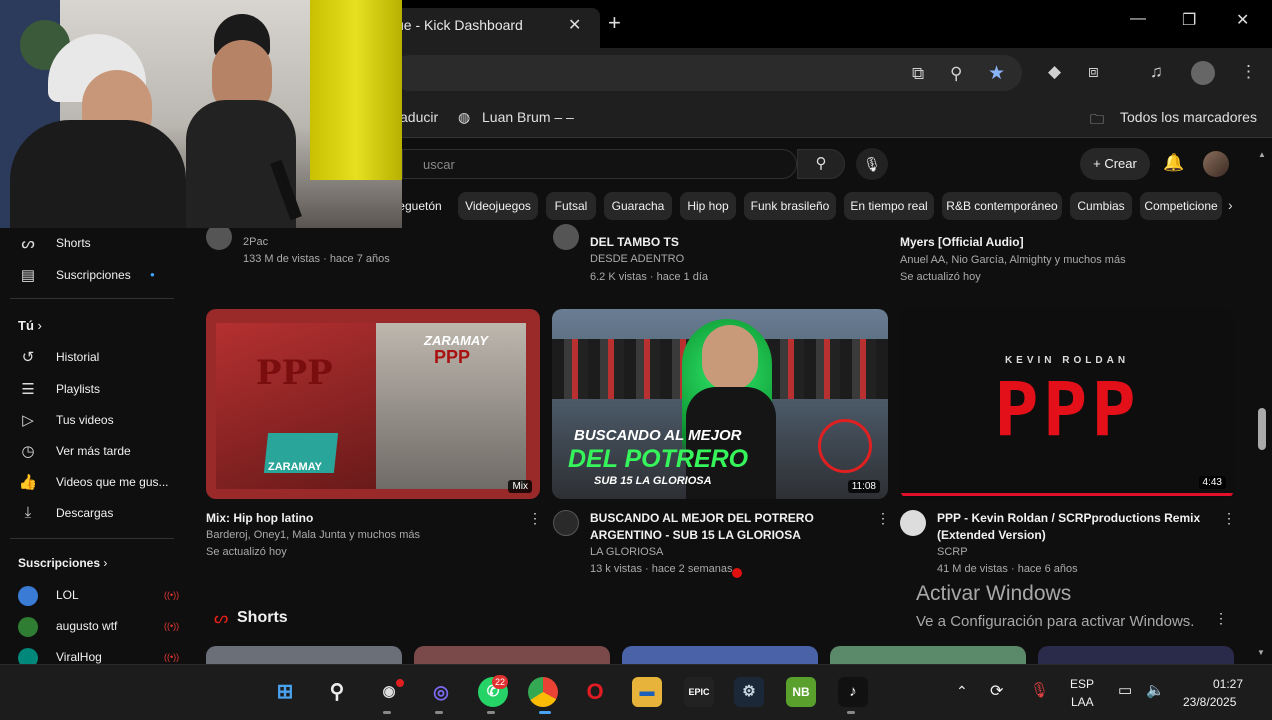  I want to click on close-tab-icon: ✕, so click(574, 25).